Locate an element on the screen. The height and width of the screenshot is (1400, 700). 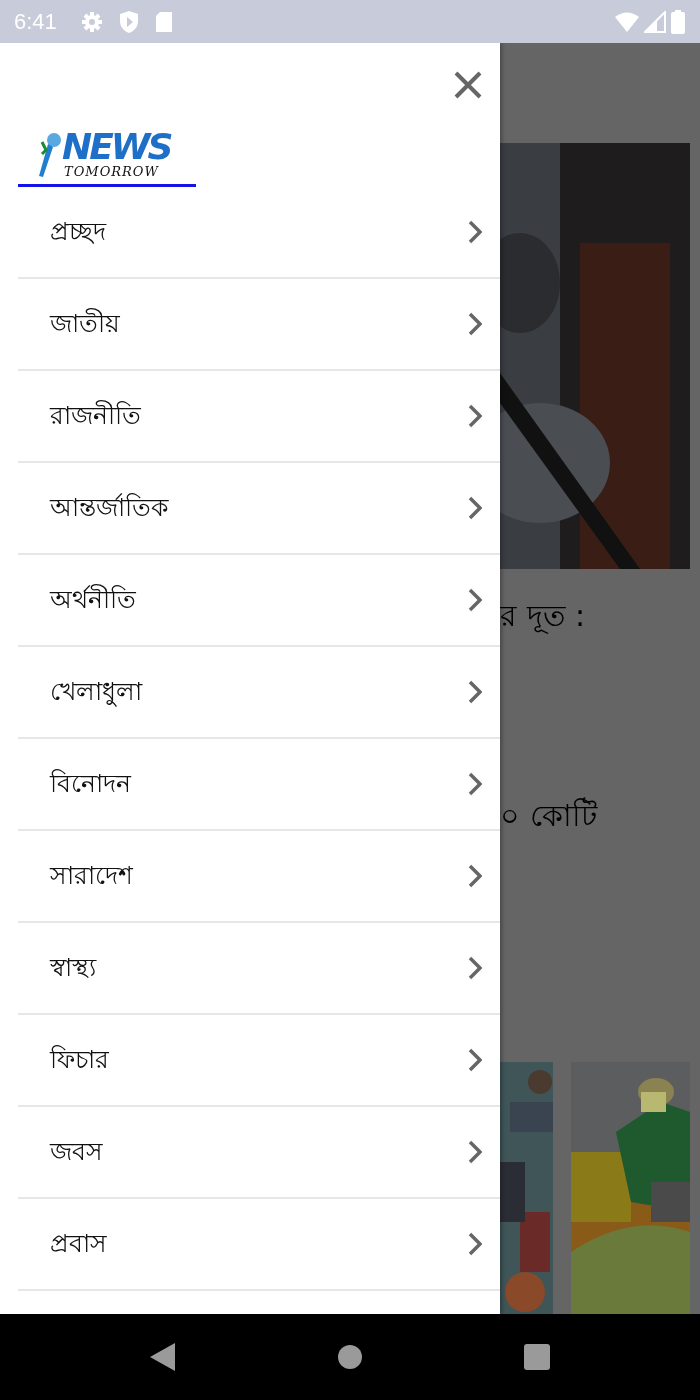
menu-item: ফিচার is located at coordinates (259, 1061).